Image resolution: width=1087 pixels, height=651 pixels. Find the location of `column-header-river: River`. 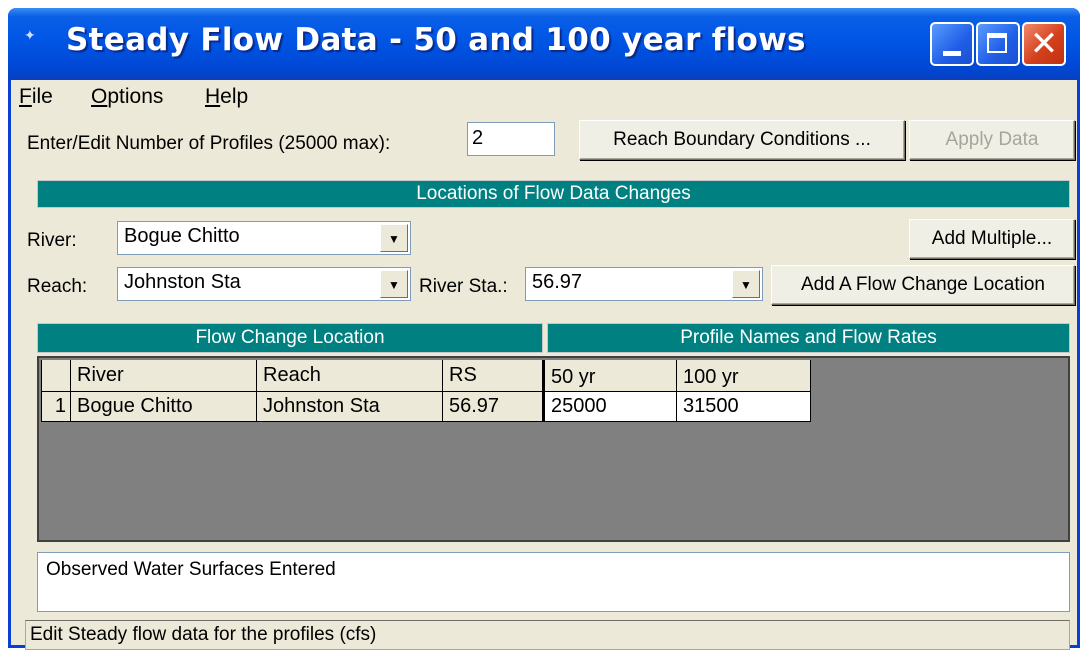

column-header-river: River is located at coordinates (164, 376).